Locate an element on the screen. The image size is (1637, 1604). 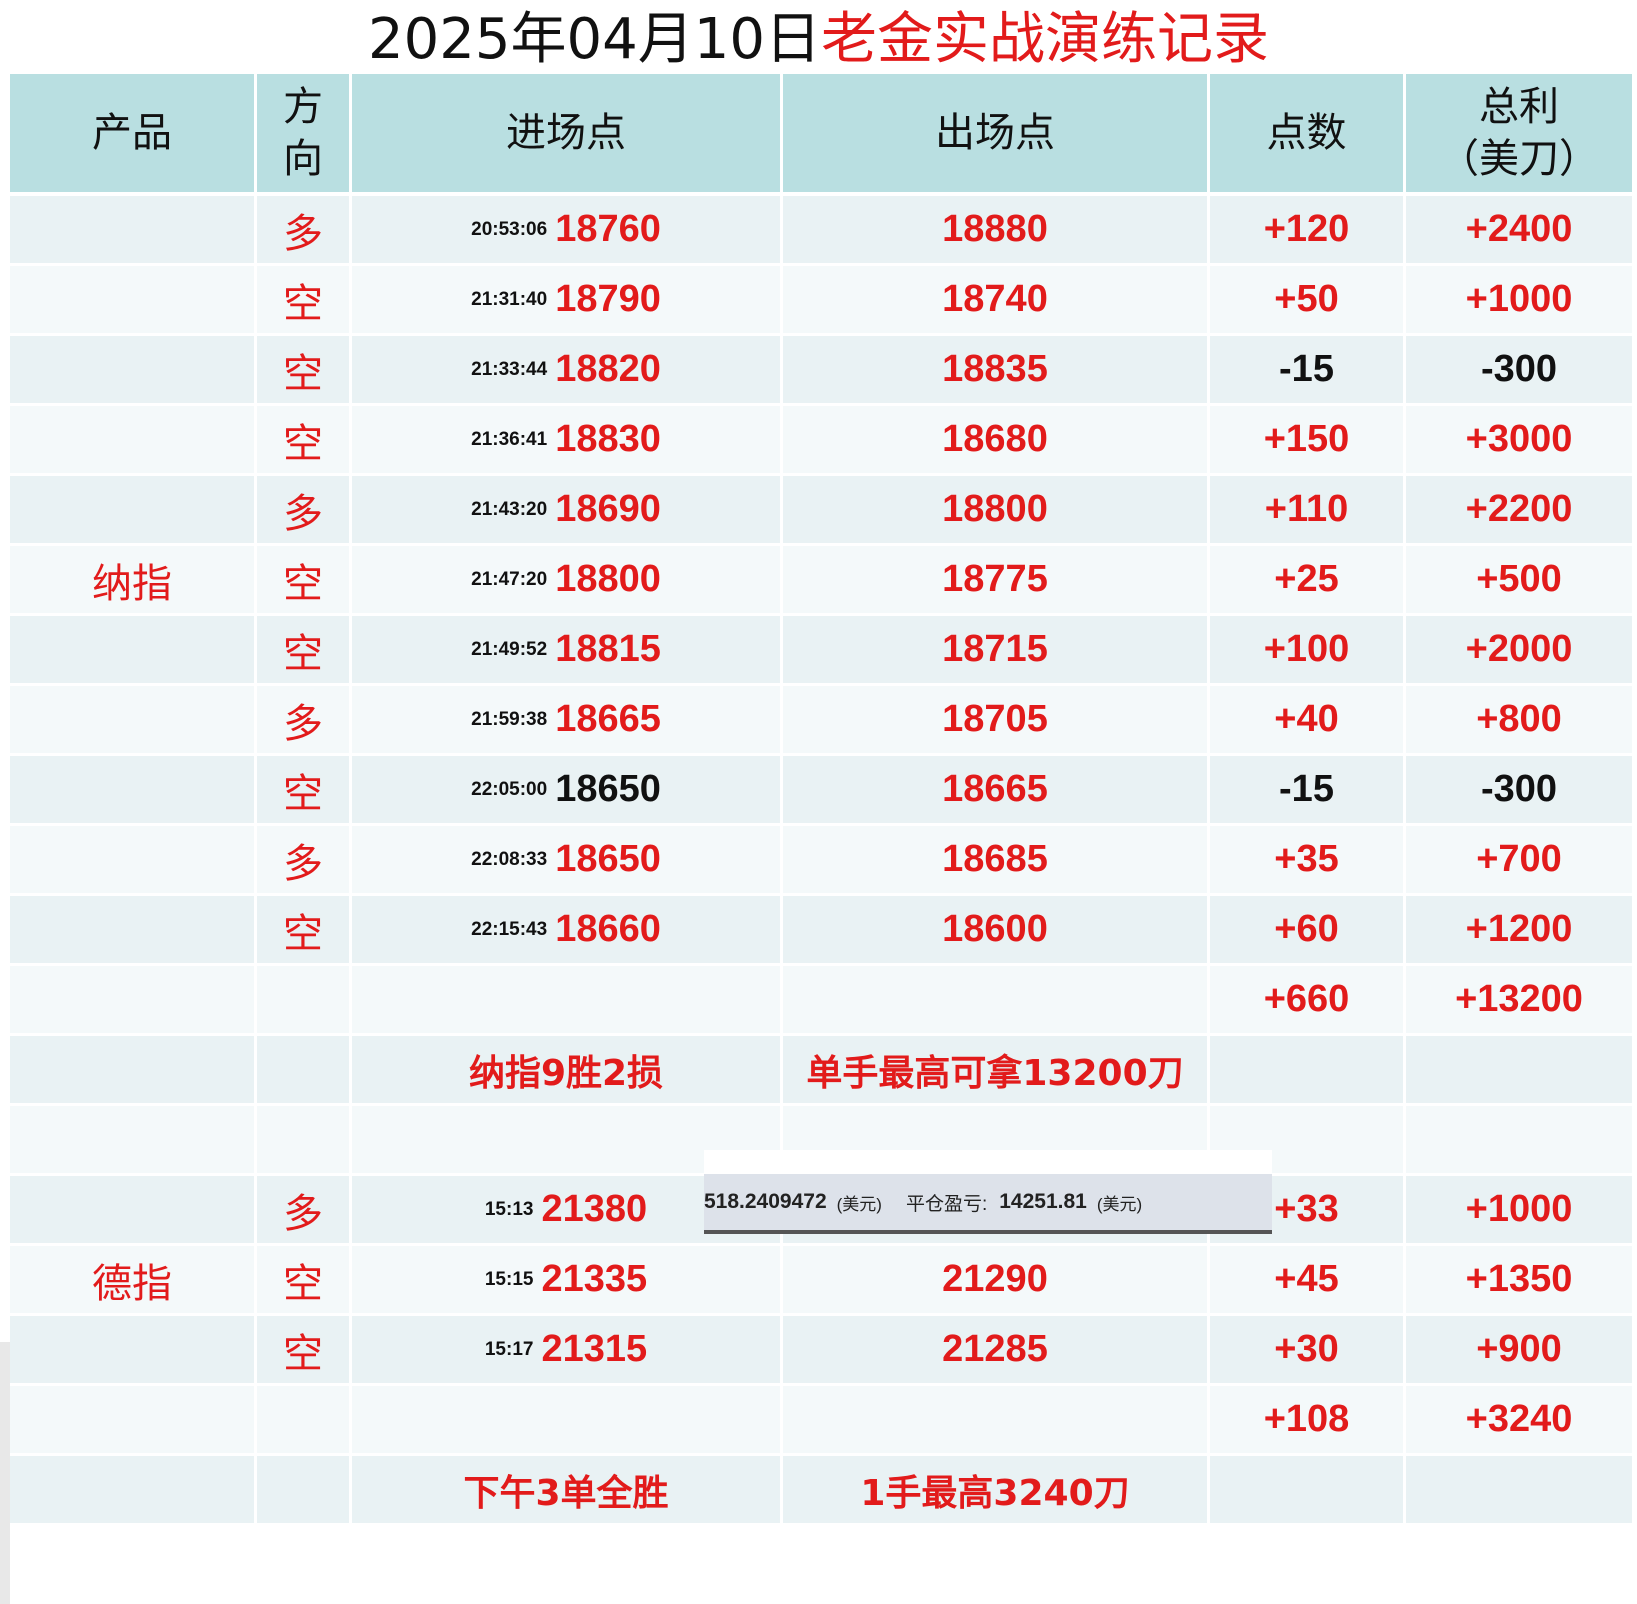
points-cell: +40 is located at coordinates (1306, 719).